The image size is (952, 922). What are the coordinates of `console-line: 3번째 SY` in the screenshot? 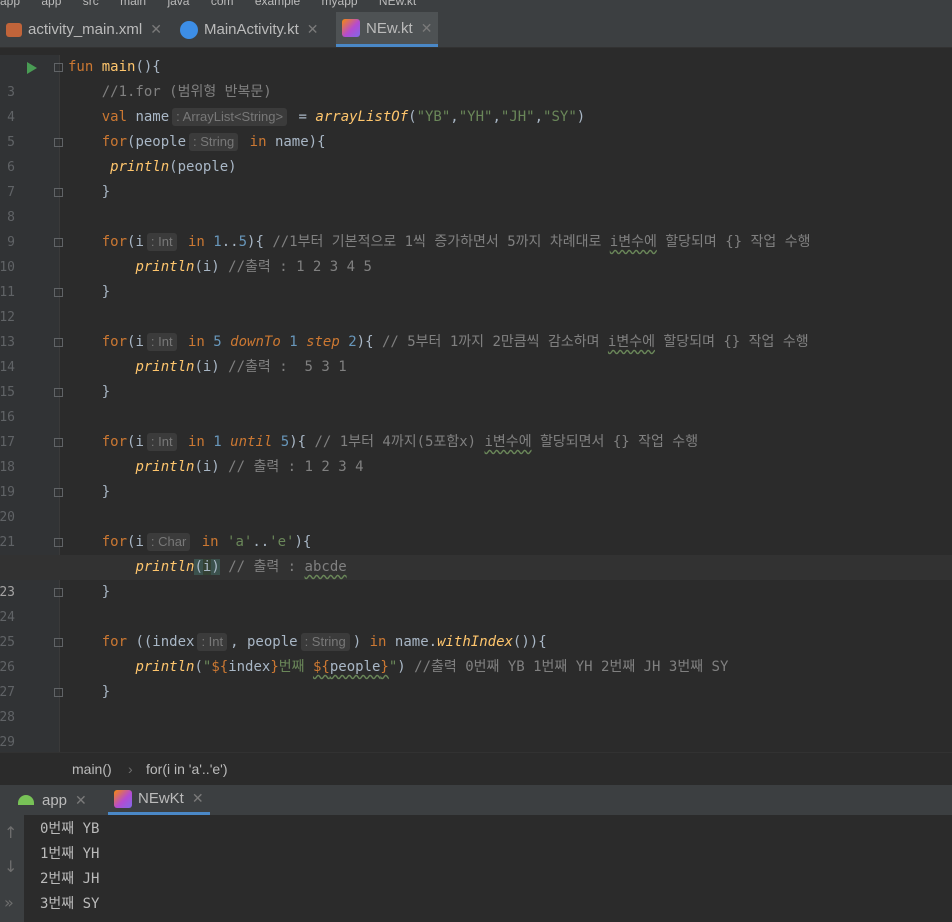 It's located at (70, 904).